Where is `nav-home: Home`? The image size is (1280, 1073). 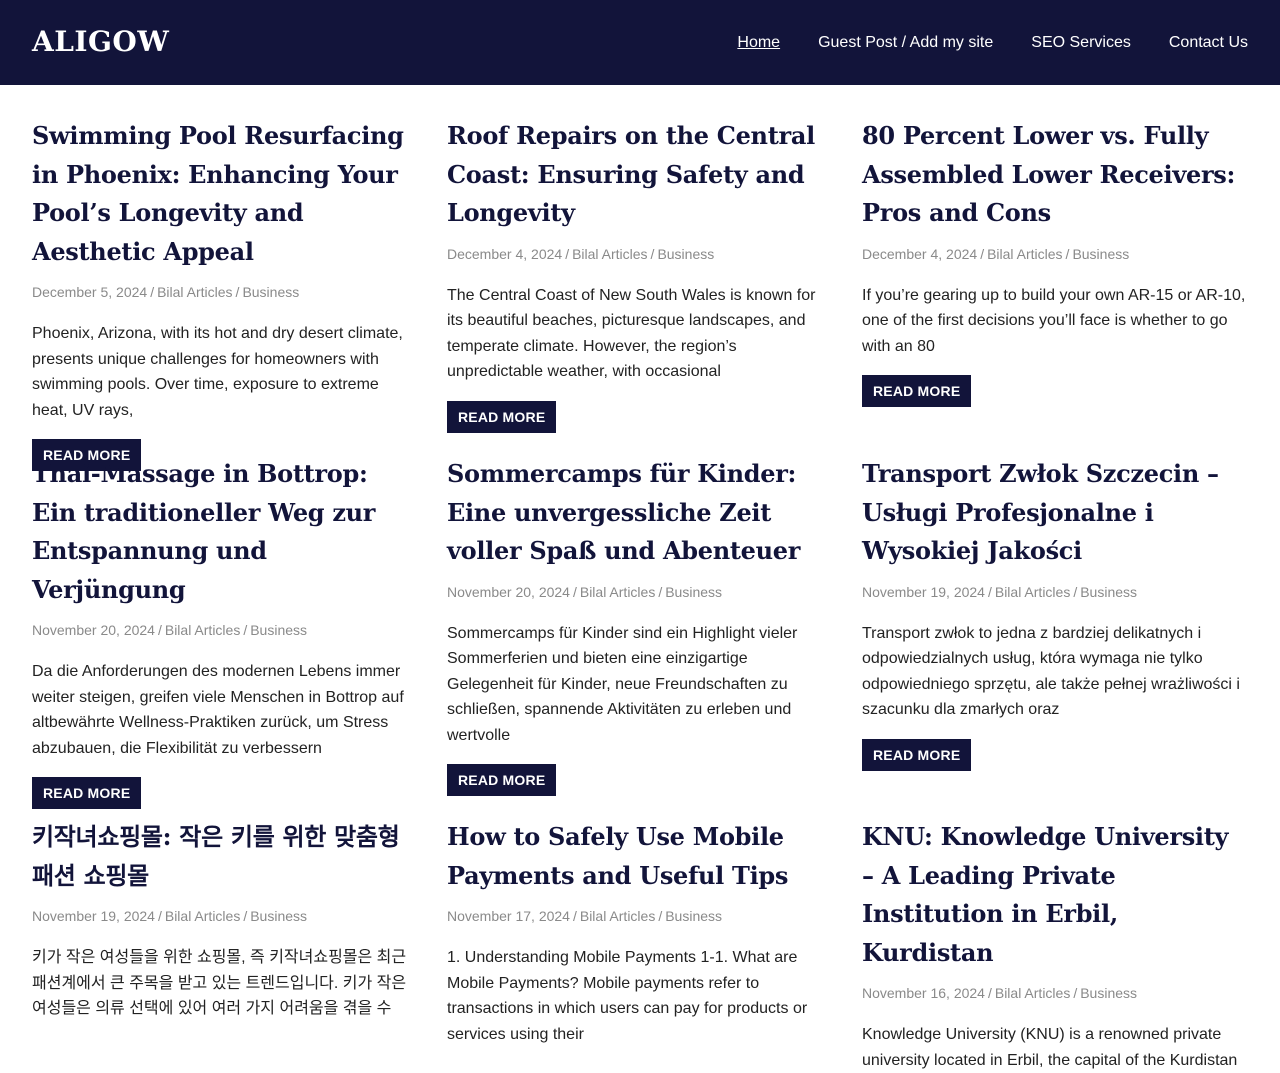
nav-home: Home is located at coordinates (758, 43).